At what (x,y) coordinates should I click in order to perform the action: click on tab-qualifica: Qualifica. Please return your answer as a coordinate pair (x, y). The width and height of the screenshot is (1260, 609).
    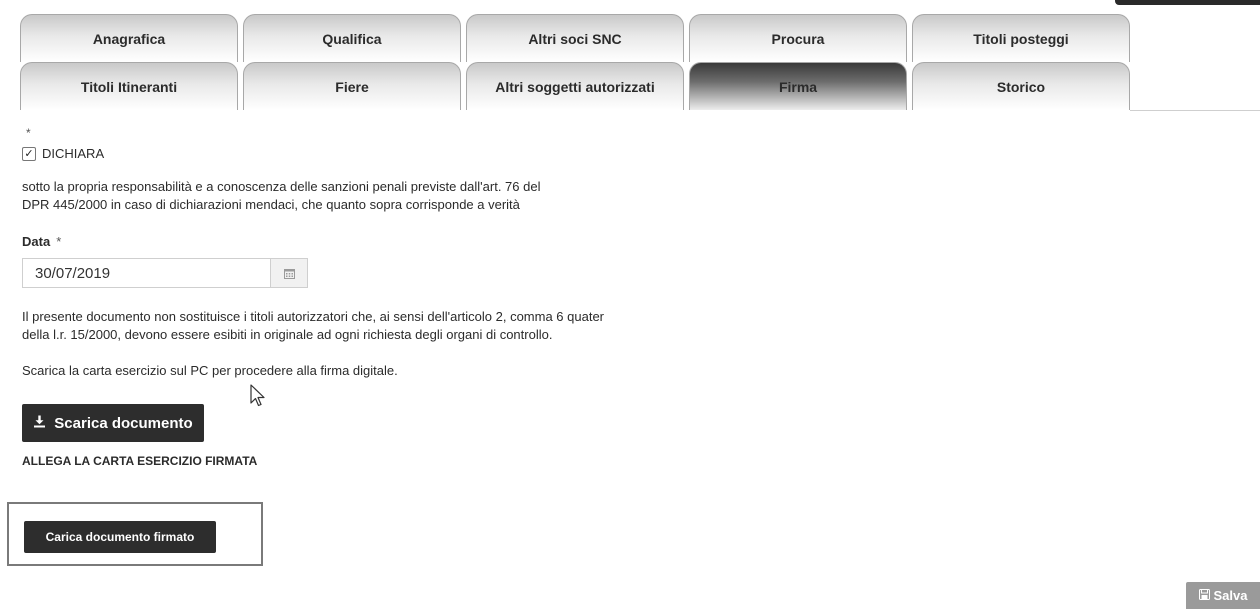
    Looking at the image, I should click on (352, 38).